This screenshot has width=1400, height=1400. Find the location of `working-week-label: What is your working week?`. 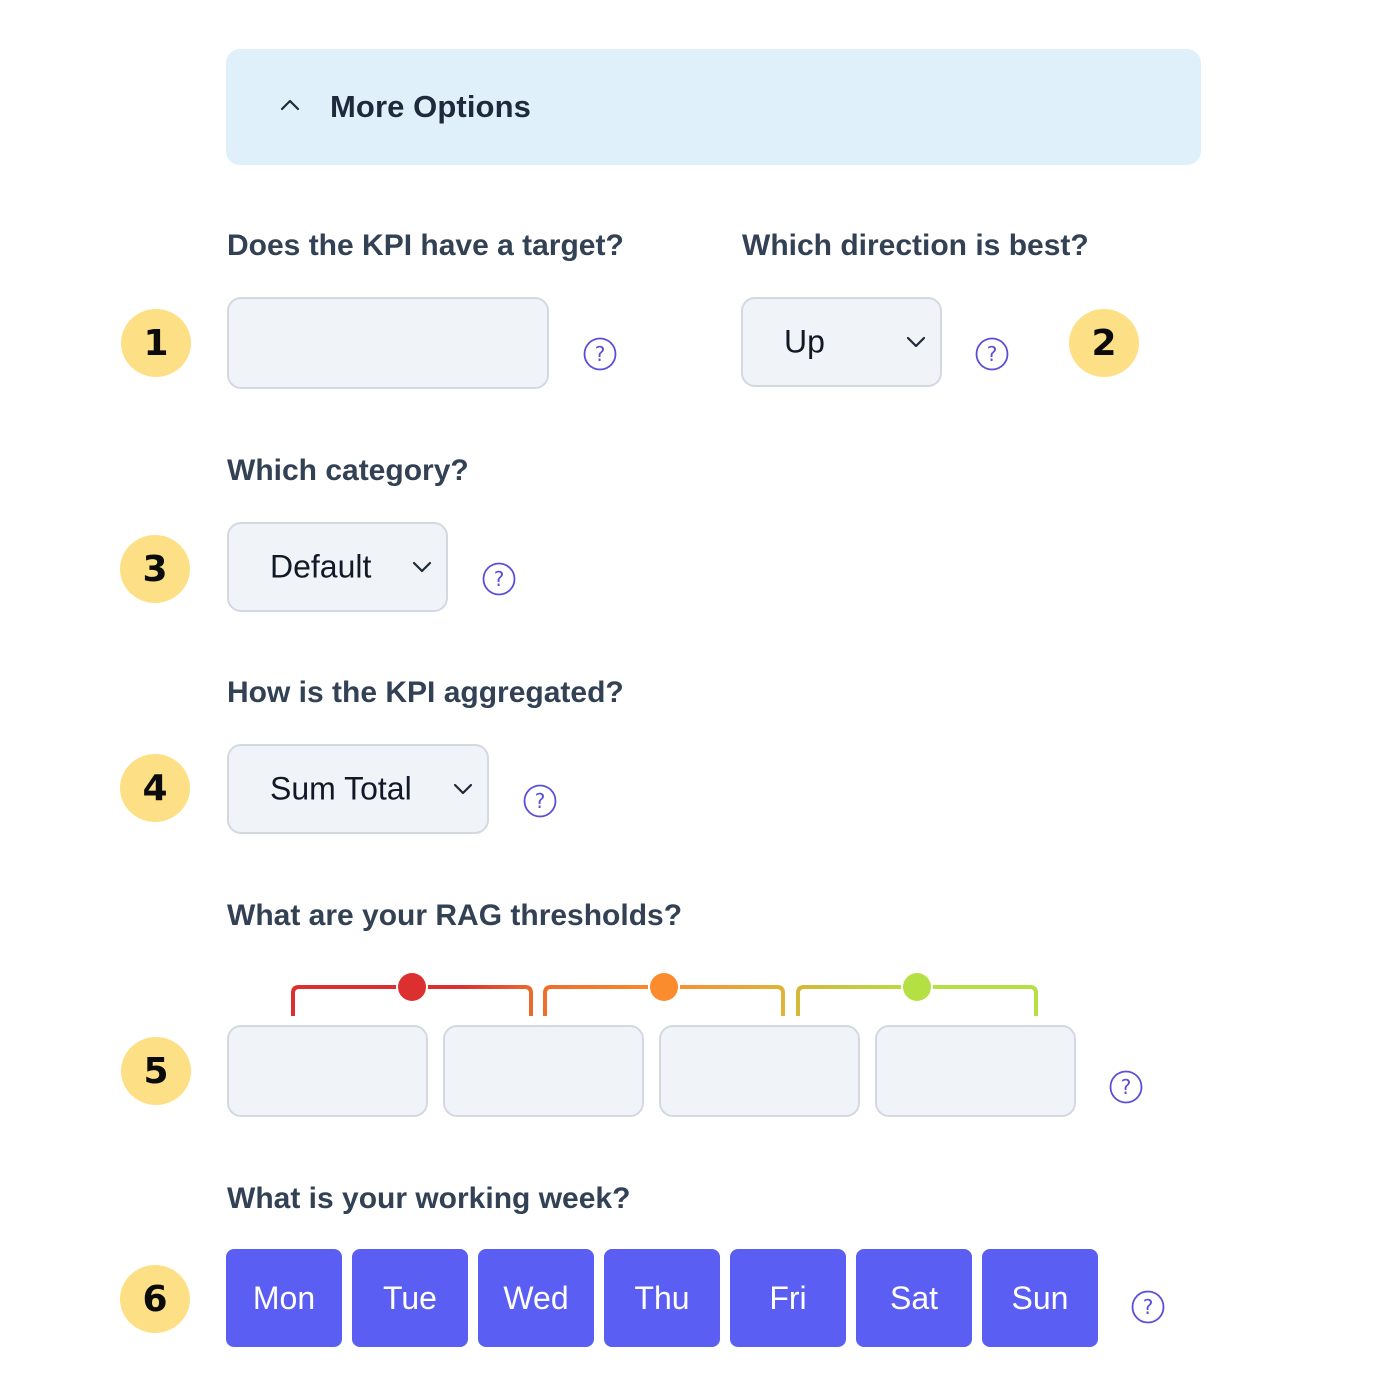

working-week-label: What is your working week? is located at coordinates (429, 1198).